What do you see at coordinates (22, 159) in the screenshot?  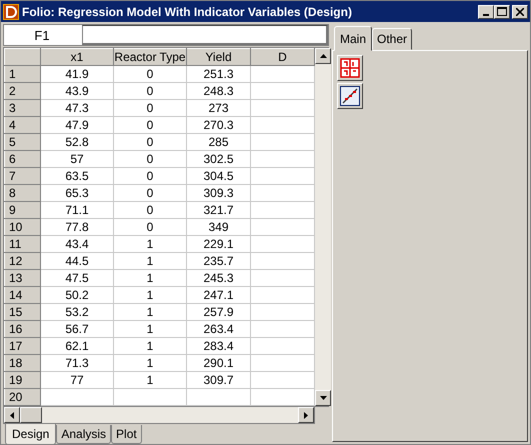 I see `row-number: 6` at bounding box center [22, 159].